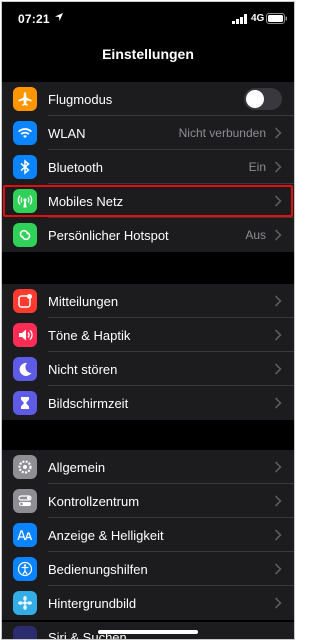 The height and width of the screenshot is (640, 320). I want to click on speaker-icon, so click(25, 335).